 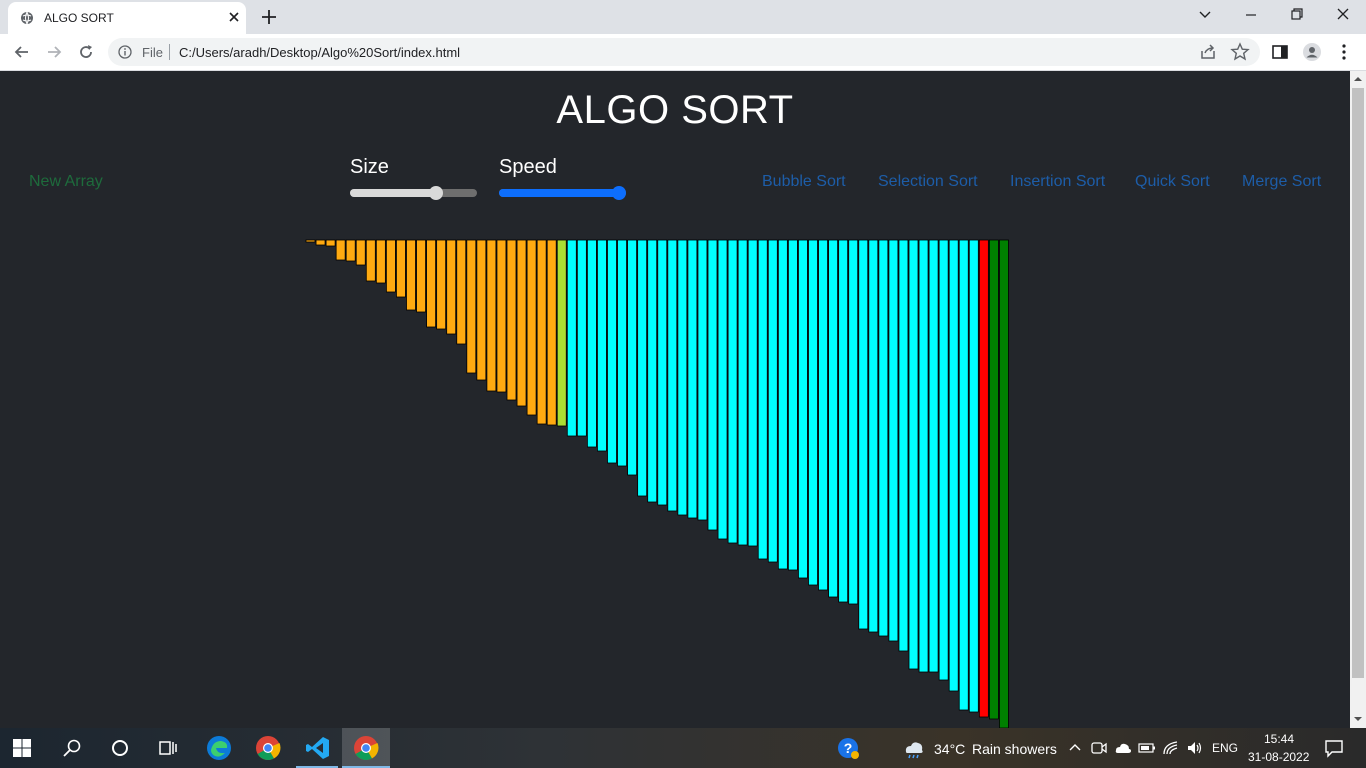 I want to click on profile-icon, so click(x=1312, y=52).